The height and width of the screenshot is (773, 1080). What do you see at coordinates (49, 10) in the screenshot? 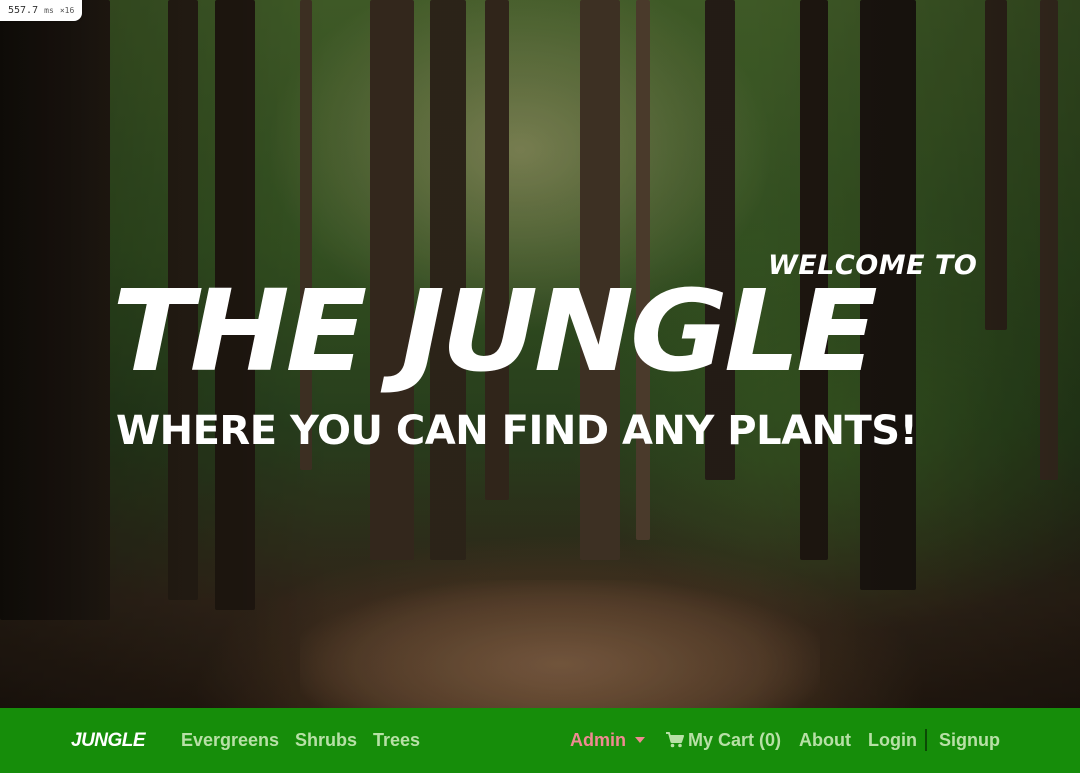
I see `render-time-unit: ms` at bounding box center [49, 10].